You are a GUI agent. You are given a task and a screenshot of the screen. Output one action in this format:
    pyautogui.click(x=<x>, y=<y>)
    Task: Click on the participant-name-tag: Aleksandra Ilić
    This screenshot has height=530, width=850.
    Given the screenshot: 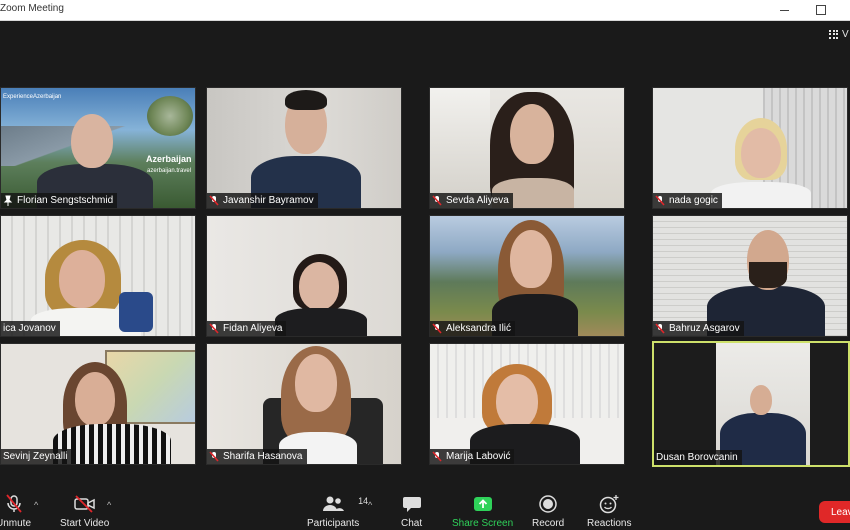 What is the action you would take?
    pyautogui.click(x=473, y=328)
    